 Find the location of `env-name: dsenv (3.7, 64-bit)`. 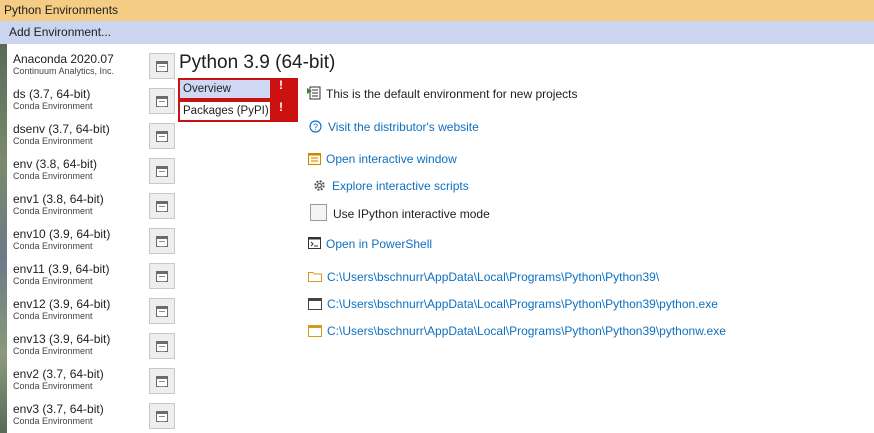

env-name: dsenv (3.7, 64-bit) is located at coordinates (61, 129).